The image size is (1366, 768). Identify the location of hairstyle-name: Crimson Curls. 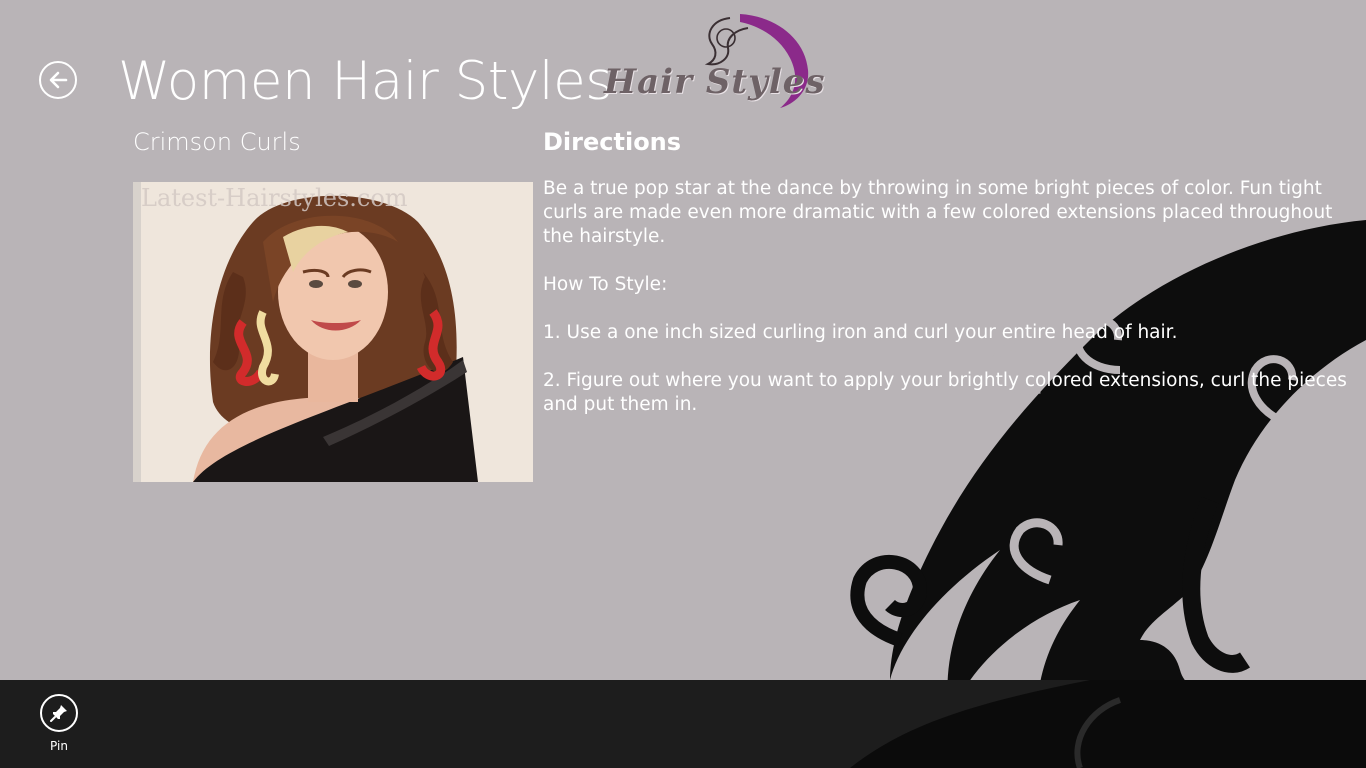
(217, 142).